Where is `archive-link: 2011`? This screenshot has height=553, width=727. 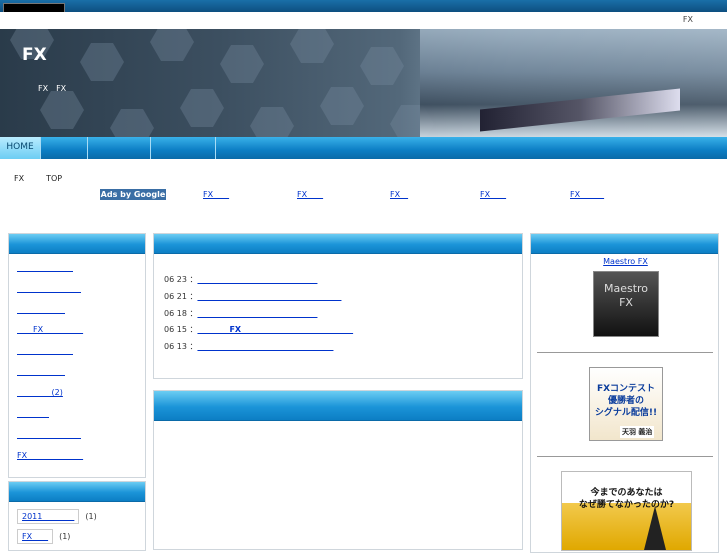 archive-link: 2011 is located at coordinates (48, 516).